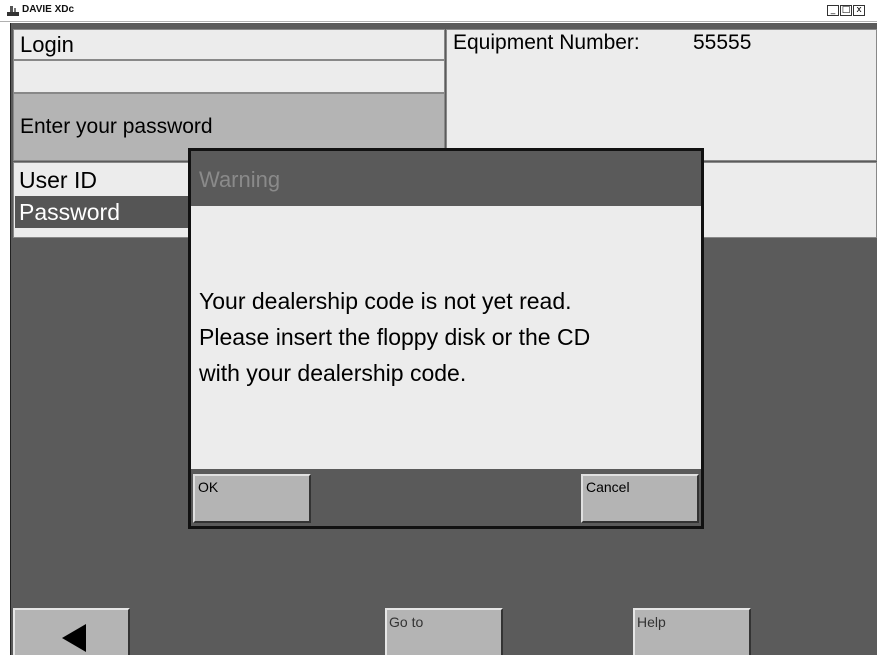 This screenshot has height=655, width=877. I want to click on dialog-message-line: Please insert the floppy disk or the CD, so click(395, 337).